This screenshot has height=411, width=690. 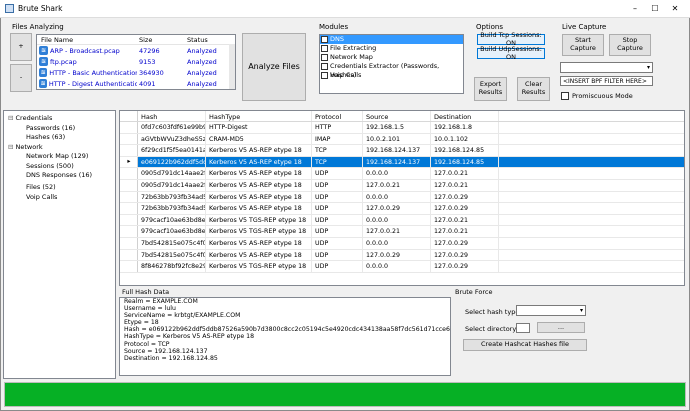 What do you see at coordinates (635, 8) in the screenshot?
I see `minimize-button: –` at bounding box center [635, 8].